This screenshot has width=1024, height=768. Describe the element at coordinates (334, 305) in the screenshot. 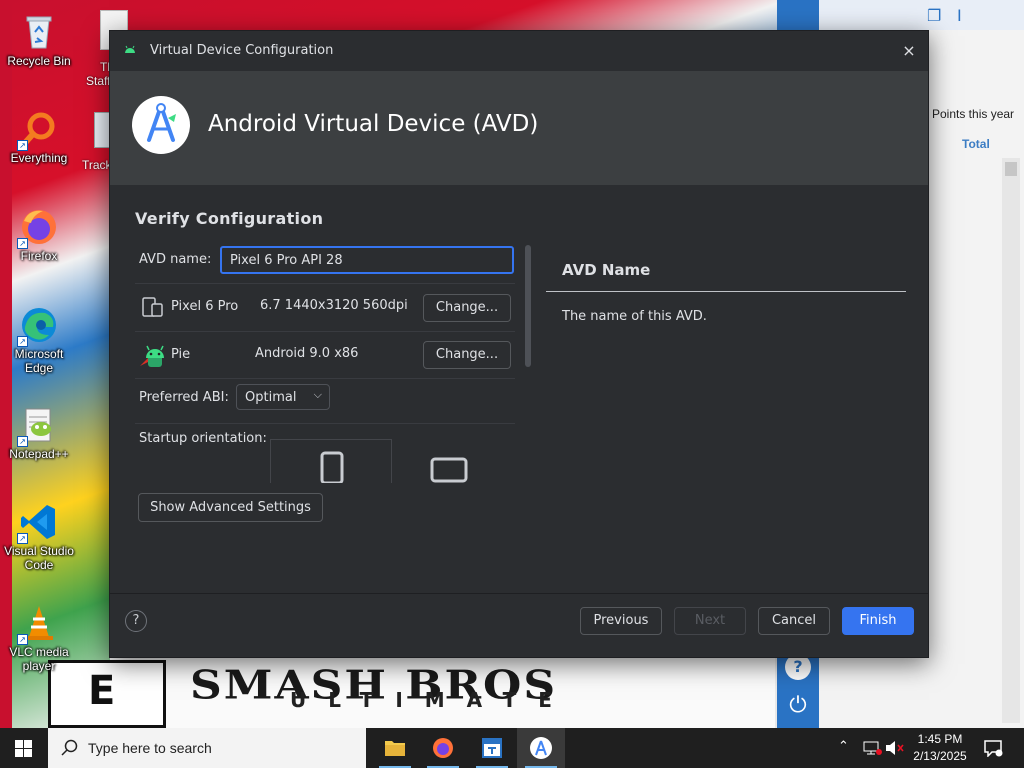

I see `device-spec: 6.7 1440x3120 560dpi` at that location.